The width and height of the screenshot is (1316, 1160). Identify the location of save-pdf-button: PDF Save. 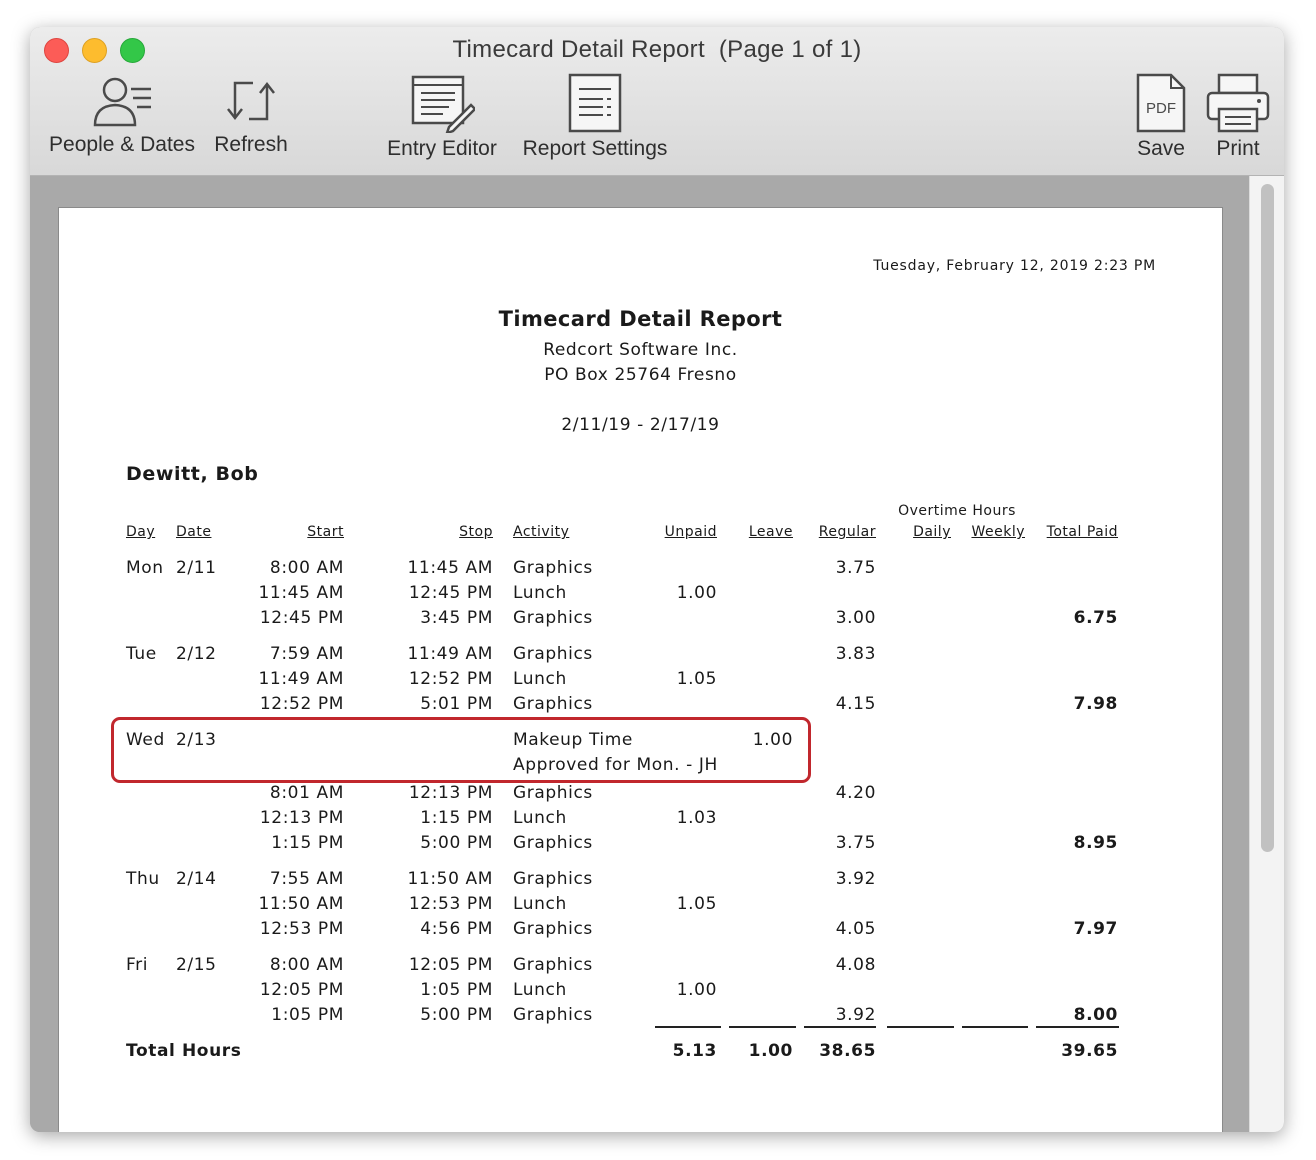
(1161, 117).